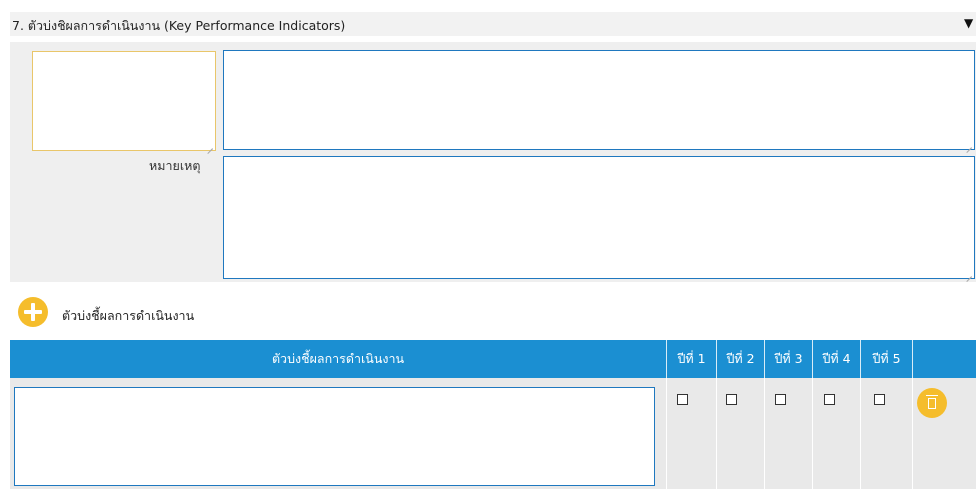 The image size is (976, 489). What do you see at coordinates (338, 358) in the screenshot?
I see `column-header-kpi: ตัวบ่งชี้ผลการดำเนินงาน` at bounding box center [338, 358].